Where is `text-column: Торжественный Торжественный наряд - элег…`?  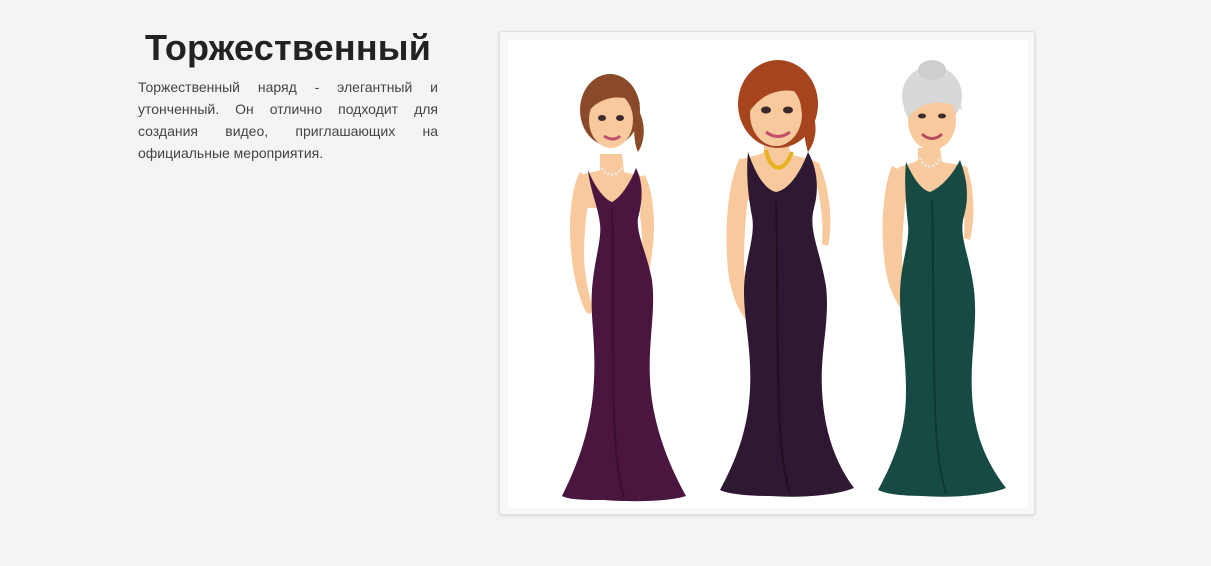 text-column: Торжественный Торжественный наряд - элег… is located at coordinates (288, 96).